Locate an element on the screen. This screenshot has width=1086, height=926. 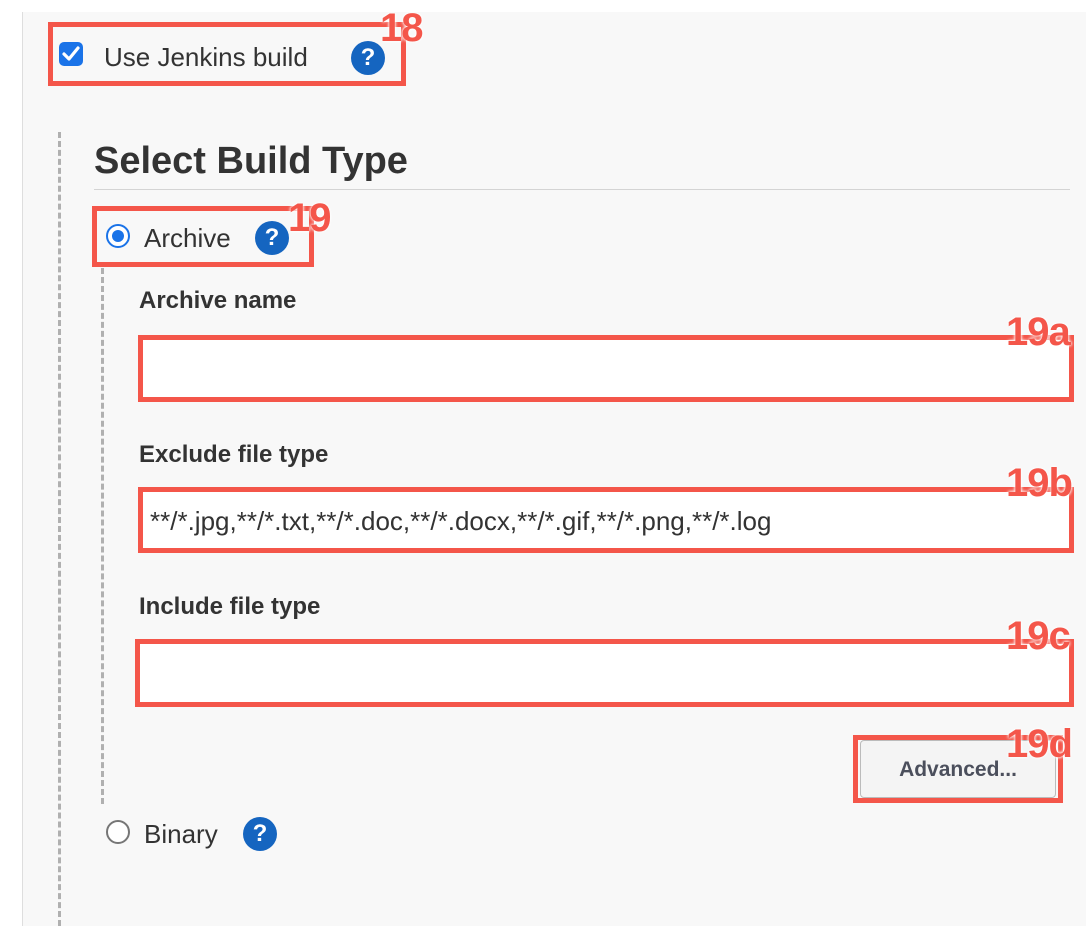
annotation-label-19a: 19a is located at coordinates (1038, 332).